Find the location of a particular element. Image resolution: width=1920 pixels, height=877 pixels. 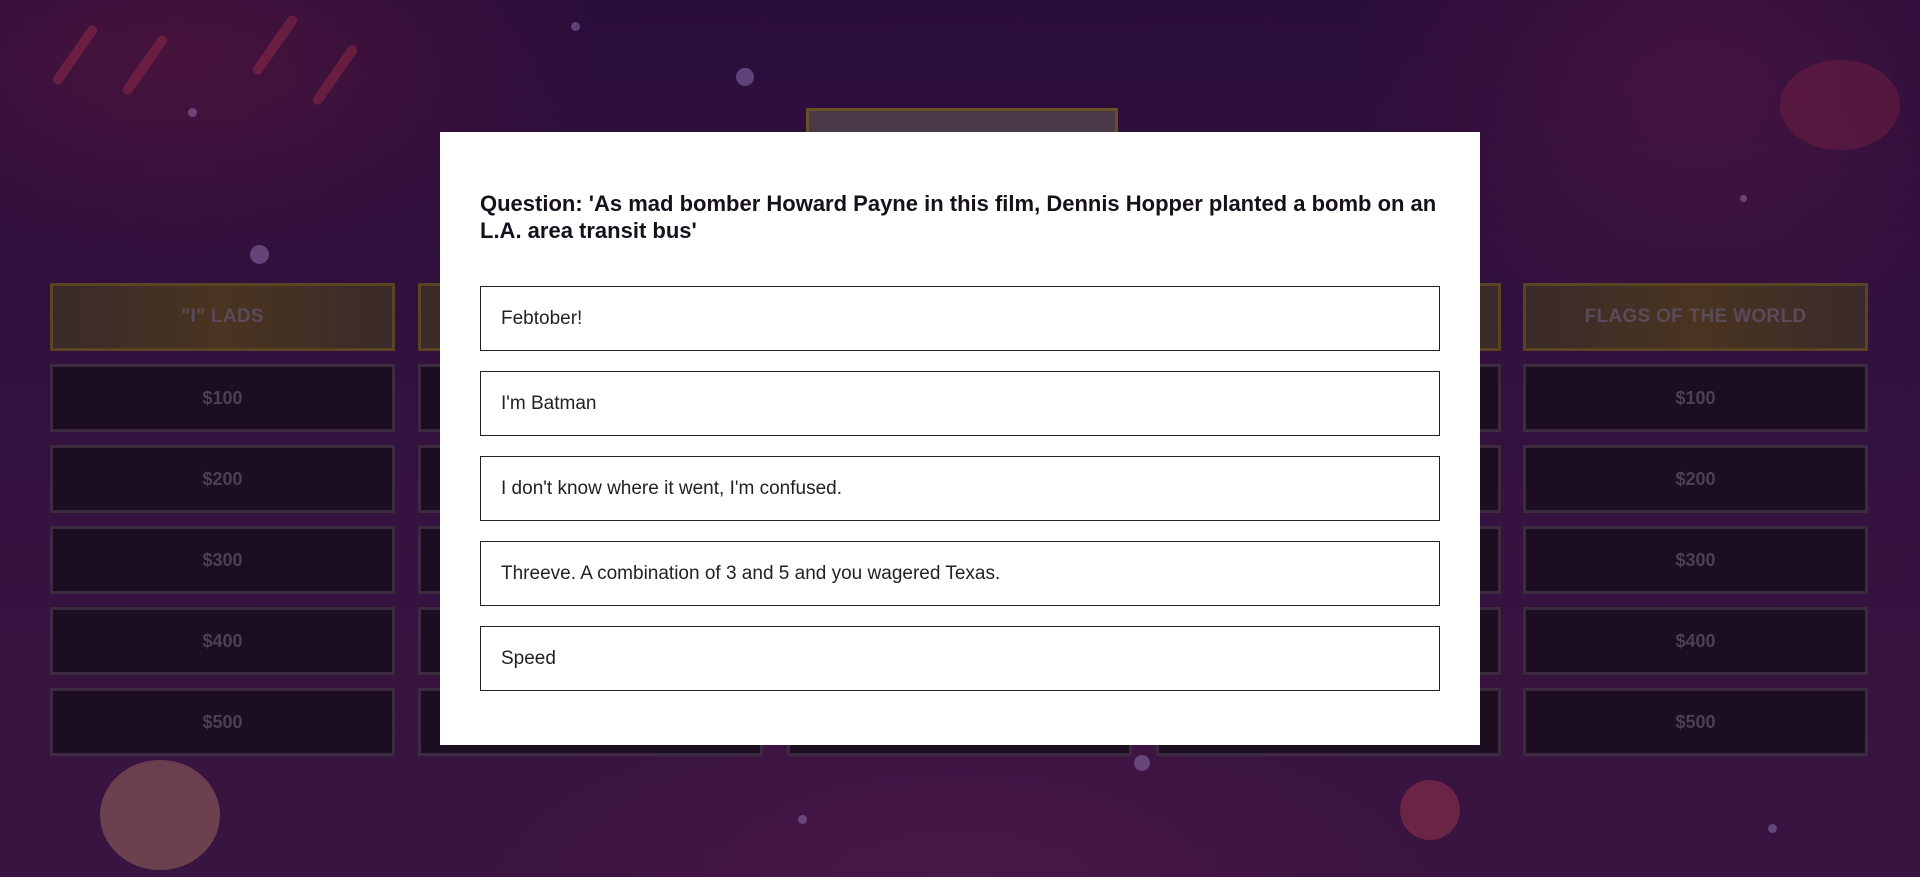

category-header: "I" LADS is located at coordinates (222, 317).